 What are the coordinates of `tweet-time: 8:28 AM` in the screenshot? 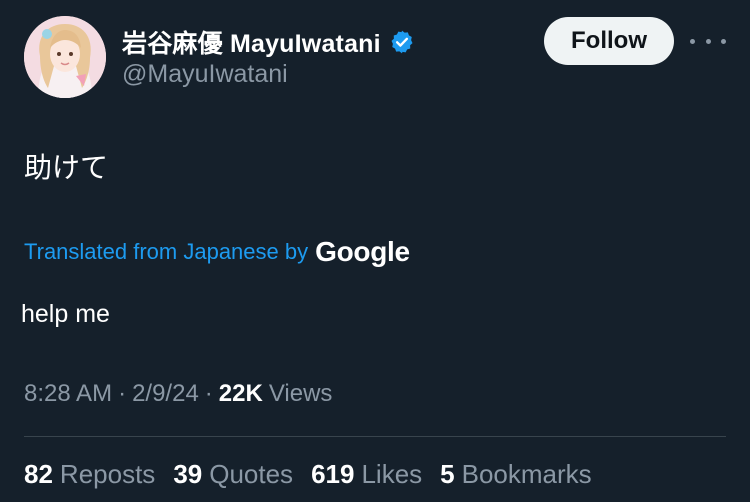 It's located at (68, 394).